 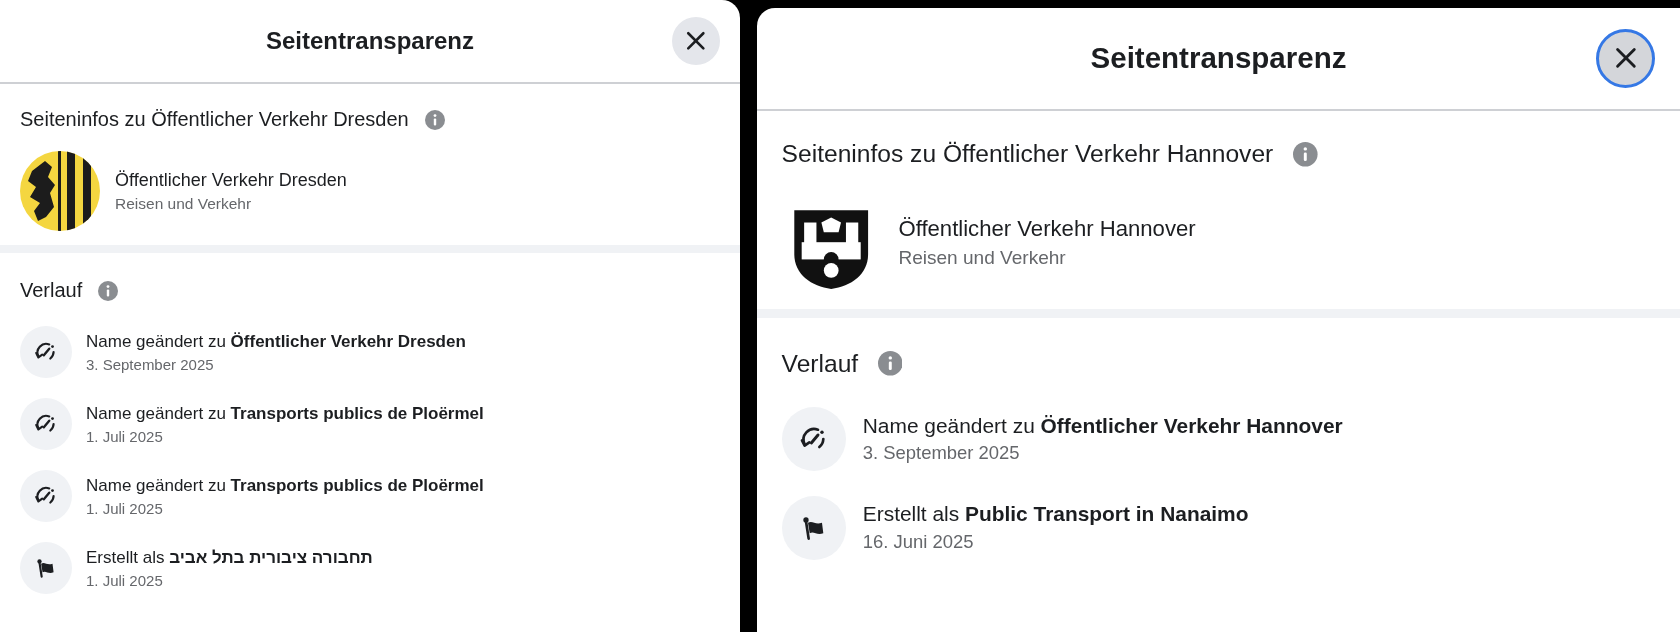 What do you see at coordinates (276, 341) in the screenshot?
I see `history-entry: Name geändert zu Öffentlicher Verkehr Dresden` at bounding box center [276, 341].